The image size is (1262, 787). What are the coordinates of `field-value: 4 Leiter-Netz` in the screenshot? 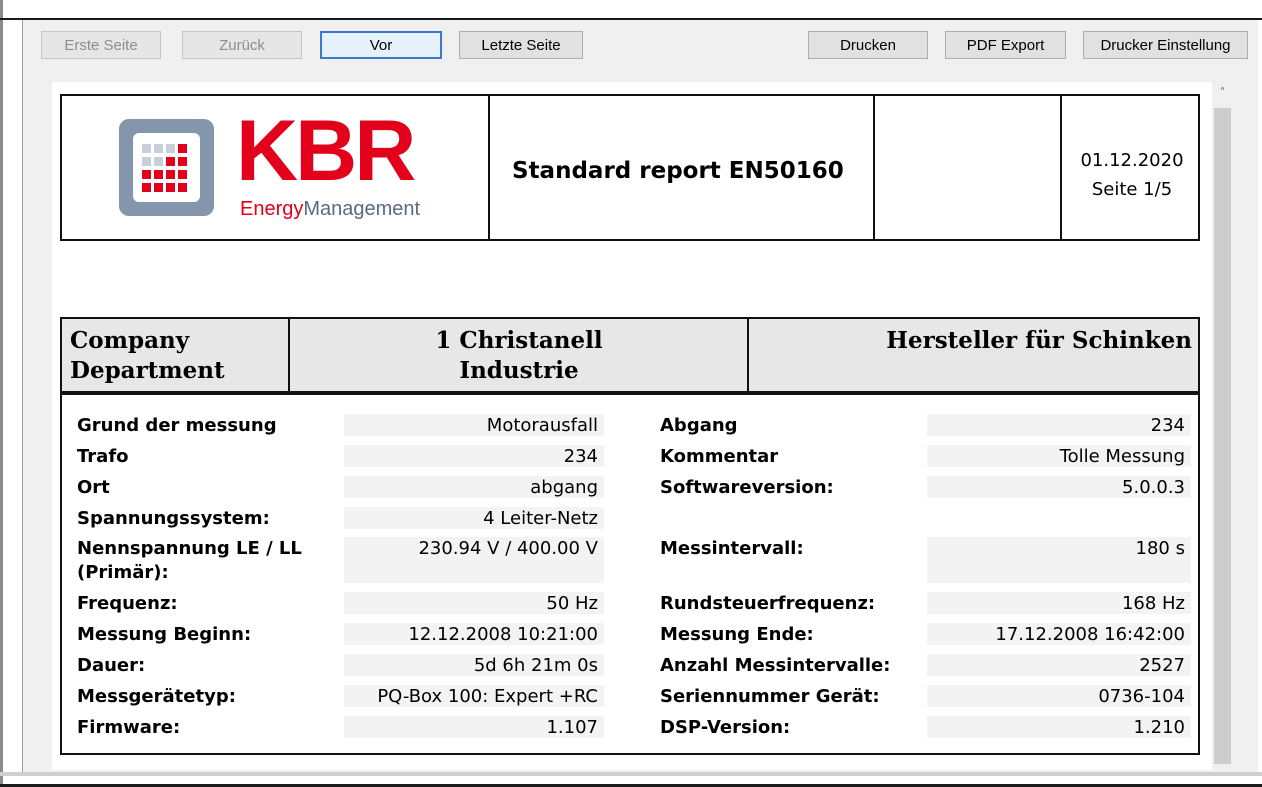 It's located at (540, 518).